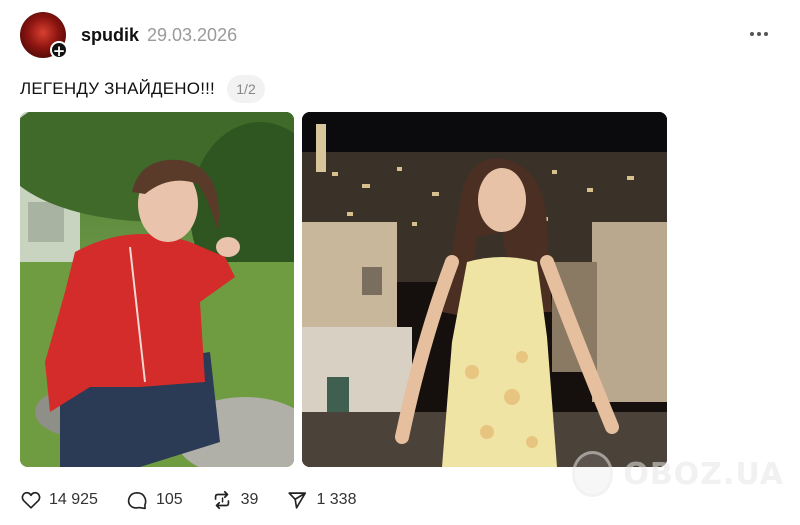  Describe the element at coordinates (249, 499) in the screenshot. I see `repost-count: 39` at that location.